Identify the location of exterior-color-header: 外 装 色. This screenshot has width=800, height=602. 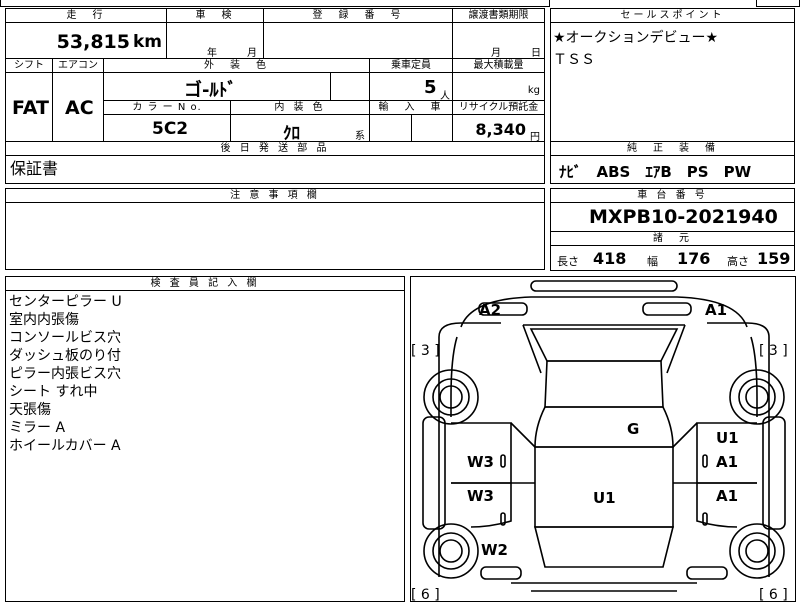
(236, 65).